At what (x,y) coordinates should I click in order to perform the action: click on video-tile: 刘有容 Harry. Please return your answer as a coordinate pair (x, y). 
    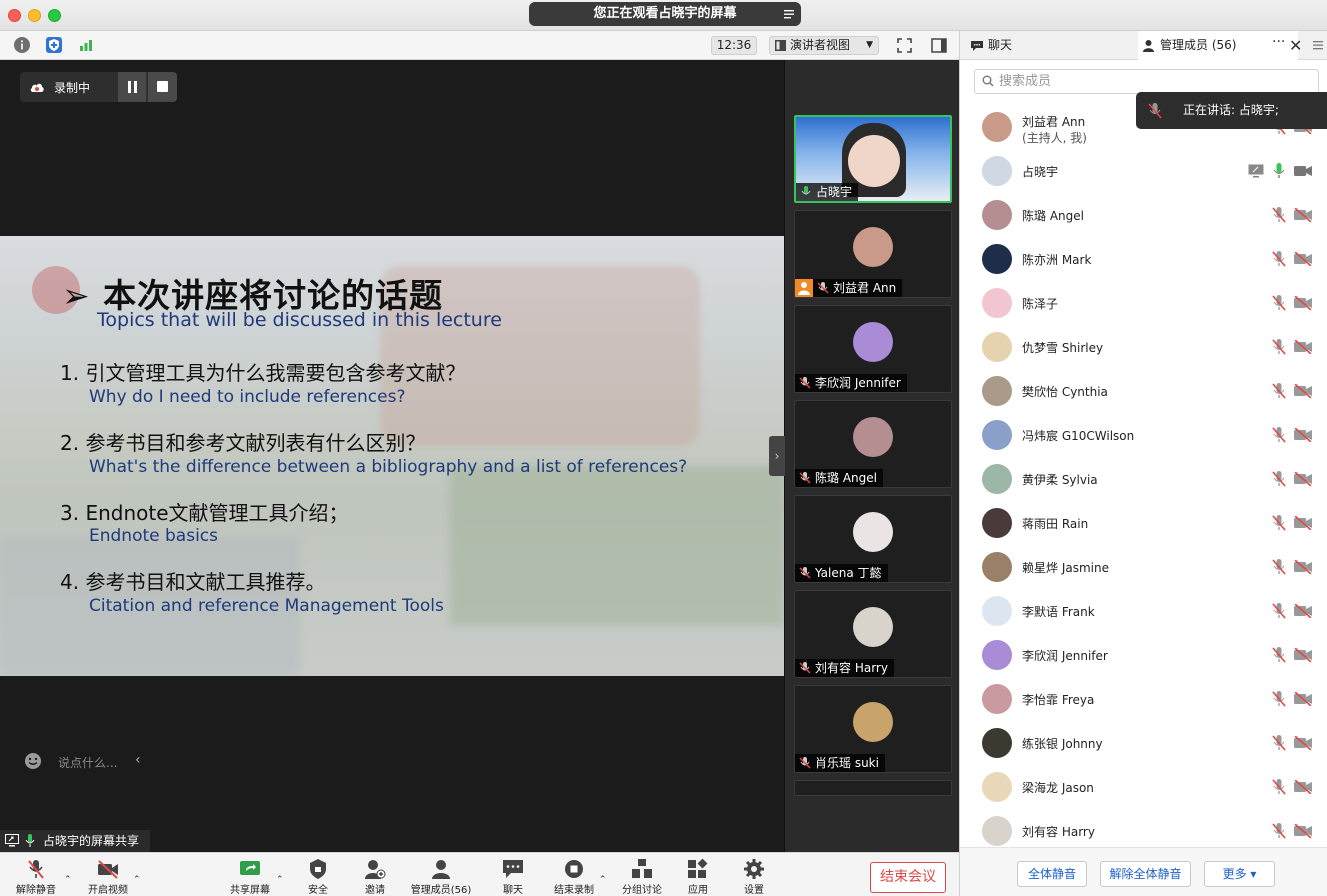
    Looking at the image, I should click on (873, 634).